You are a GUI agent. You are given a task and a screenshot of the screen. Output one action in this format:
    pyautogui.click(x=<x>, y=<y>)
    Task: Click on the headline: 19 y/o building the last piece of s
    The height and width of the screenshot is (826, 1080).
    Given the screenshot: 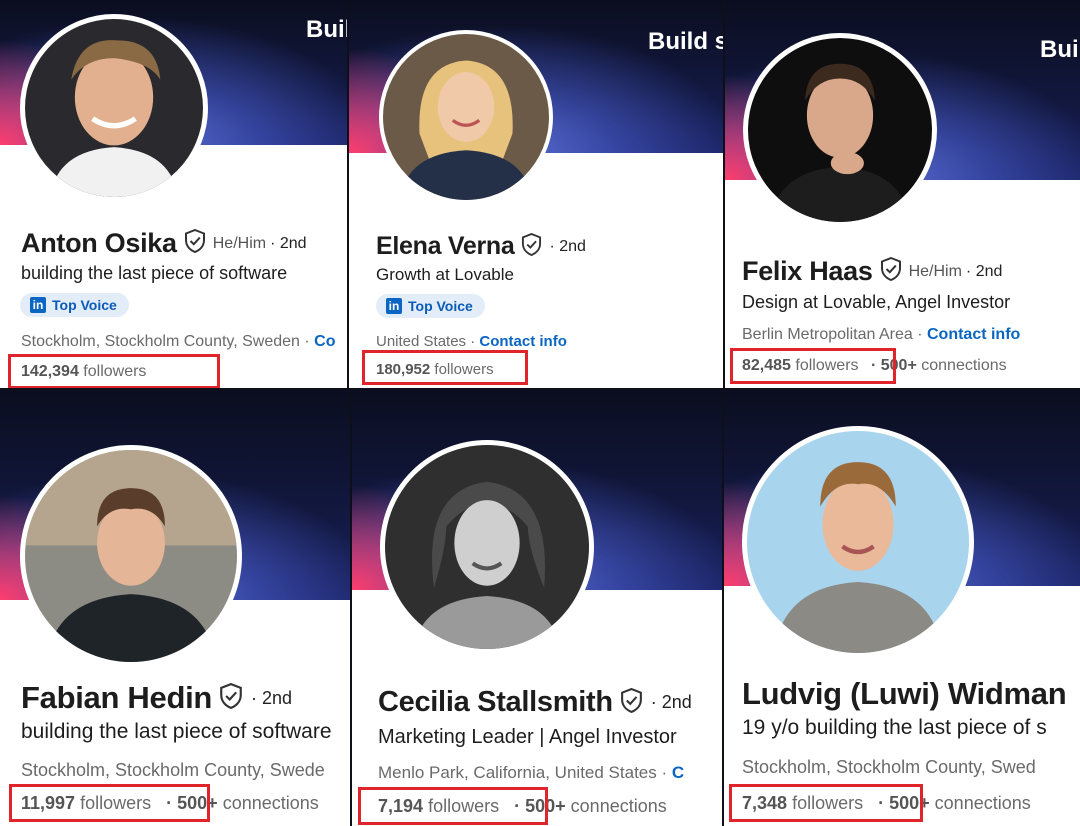 What is the action you would take?
    pyautogui.click(x=894, y=727)
    